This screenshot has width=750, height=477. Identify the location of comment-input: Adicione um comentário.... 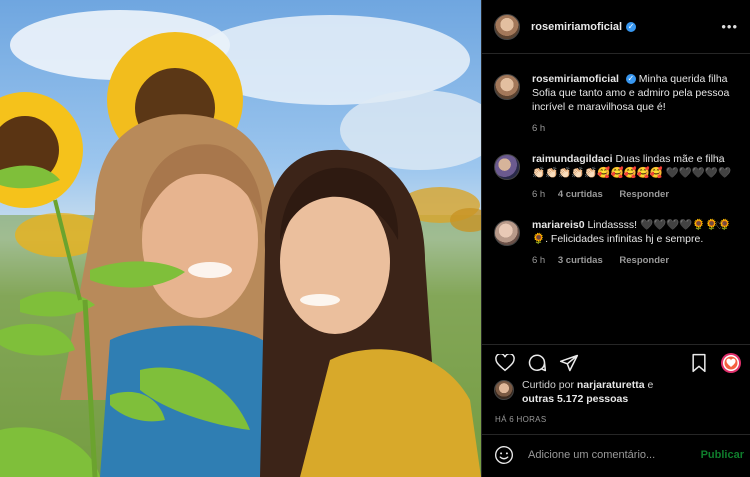
(591, 455).